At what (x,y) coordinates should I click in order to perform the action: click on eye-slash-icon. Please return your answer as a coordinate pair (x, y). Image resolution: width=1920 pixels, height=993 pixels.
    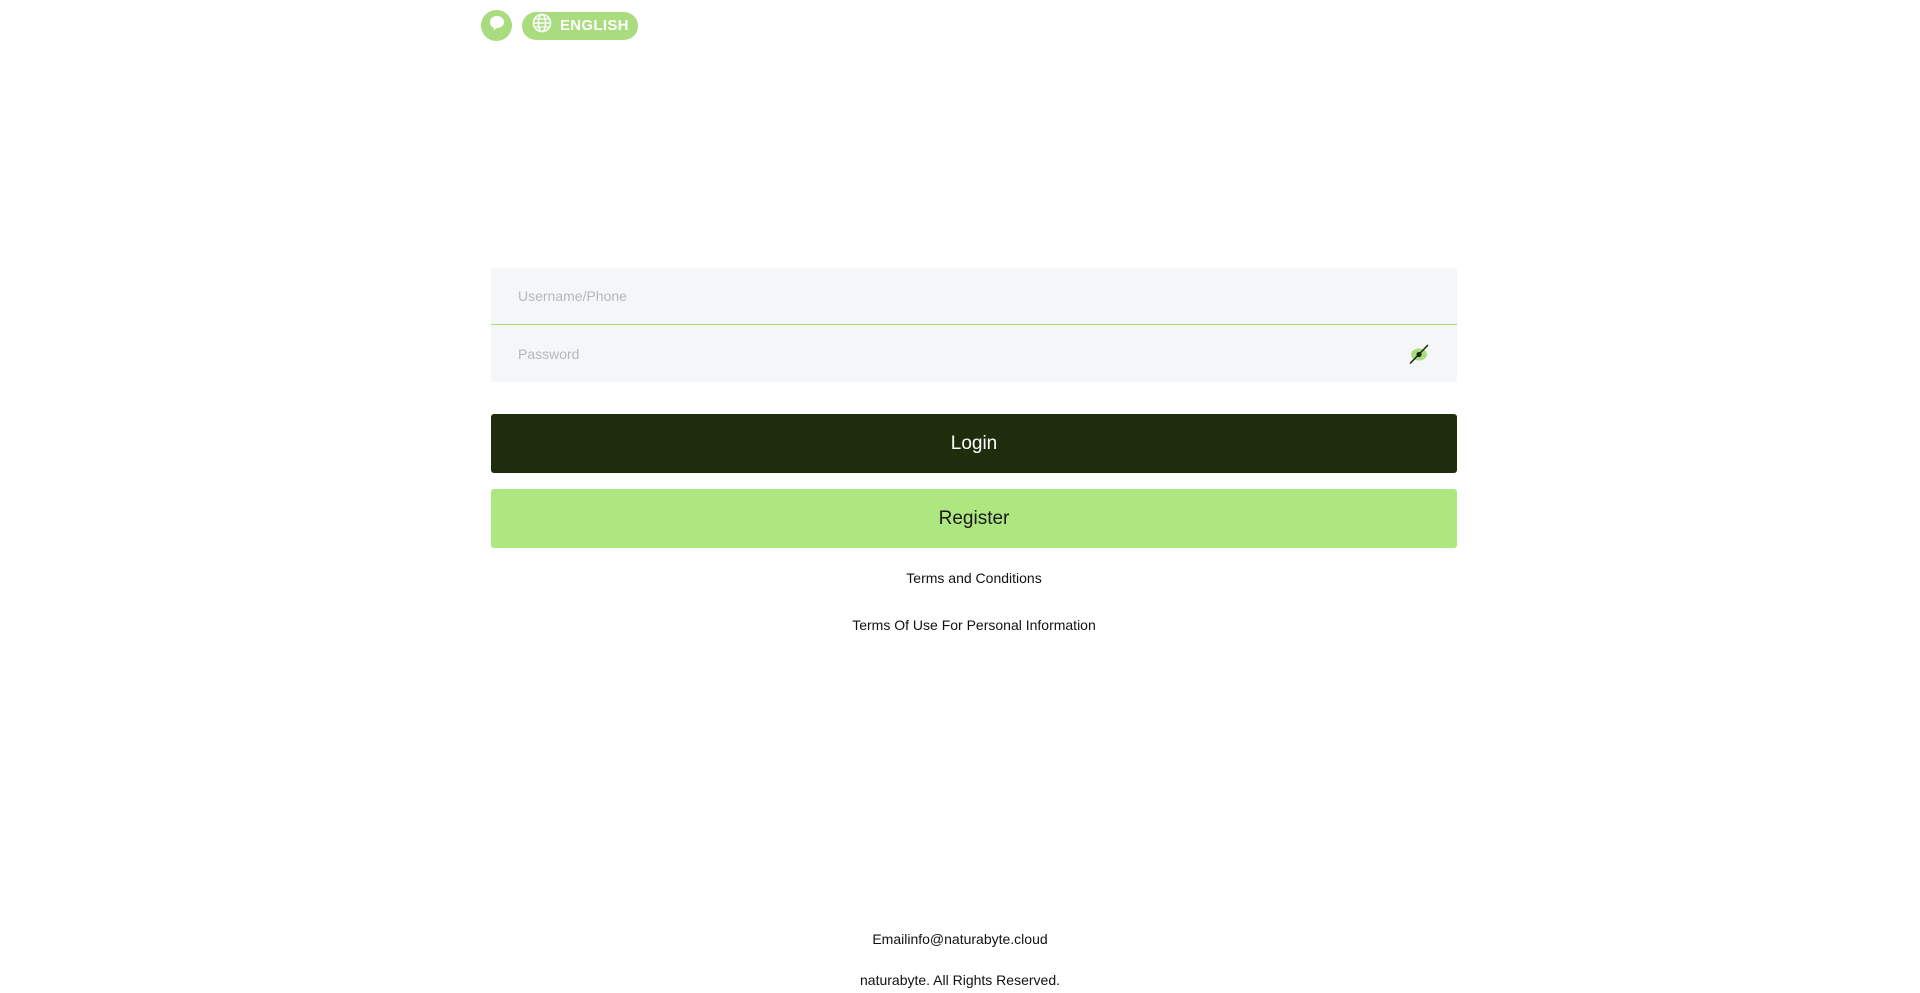
    Looking at the image, I should click on (1419, 354).